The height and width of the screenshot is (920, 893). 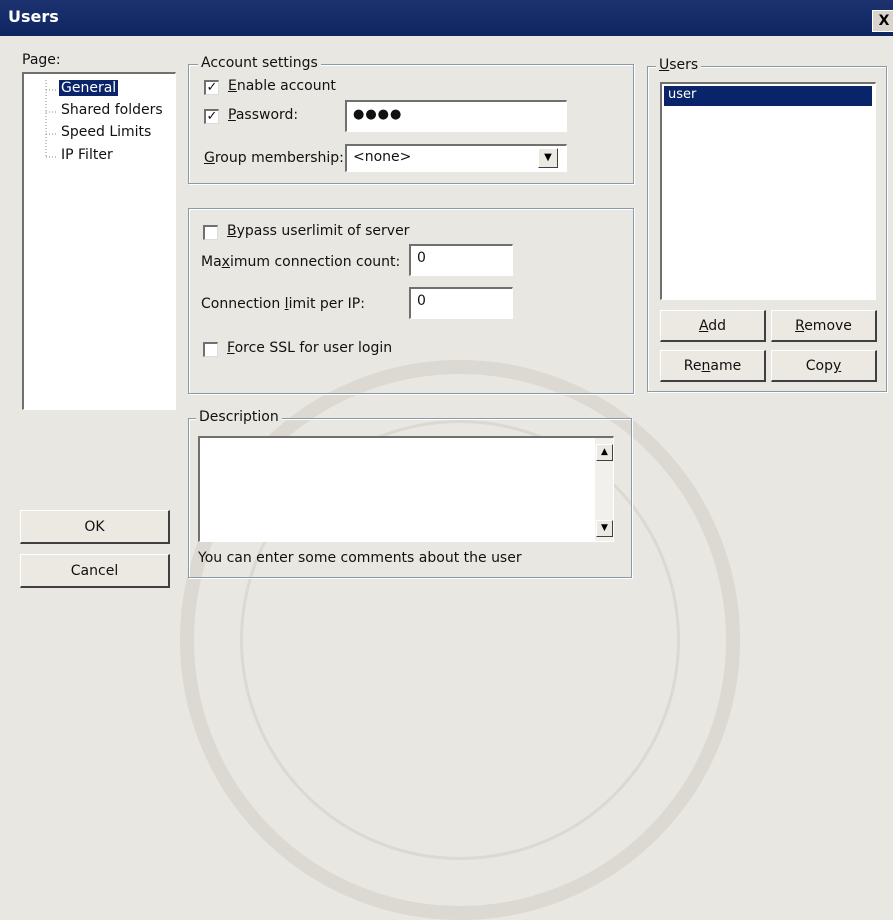 What do you see at coordinates (283, 304) in the screenshot?
I see `per-ip-label: Connection limit per IP:` at bounding box center [283, 304].